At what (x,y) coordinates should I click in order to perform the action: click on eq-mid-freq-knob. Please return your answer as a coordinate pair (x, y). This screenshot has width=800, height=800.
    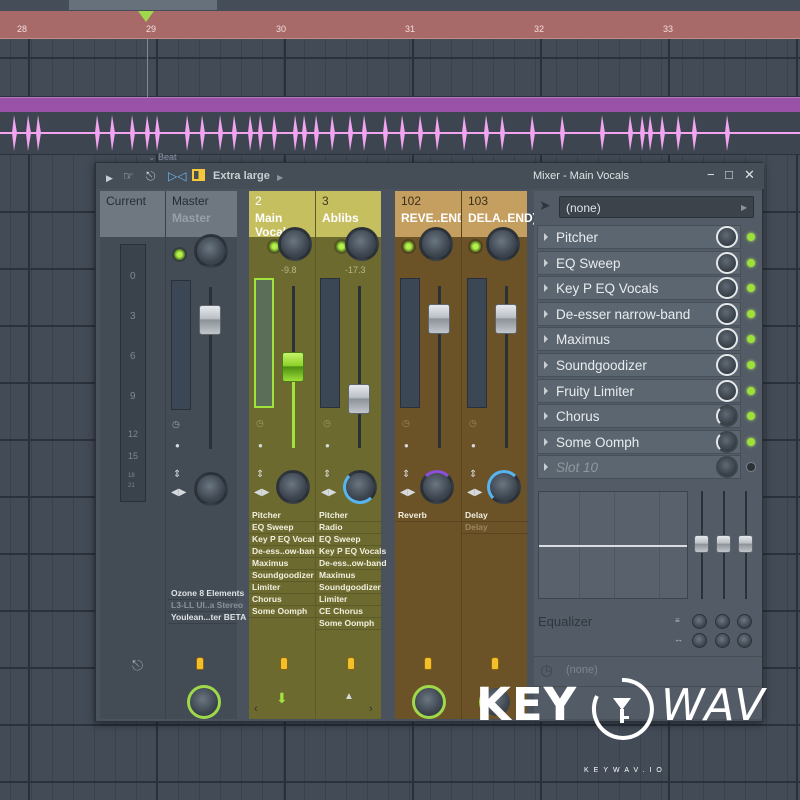
    Looking at the image, I should click on (722, 621).